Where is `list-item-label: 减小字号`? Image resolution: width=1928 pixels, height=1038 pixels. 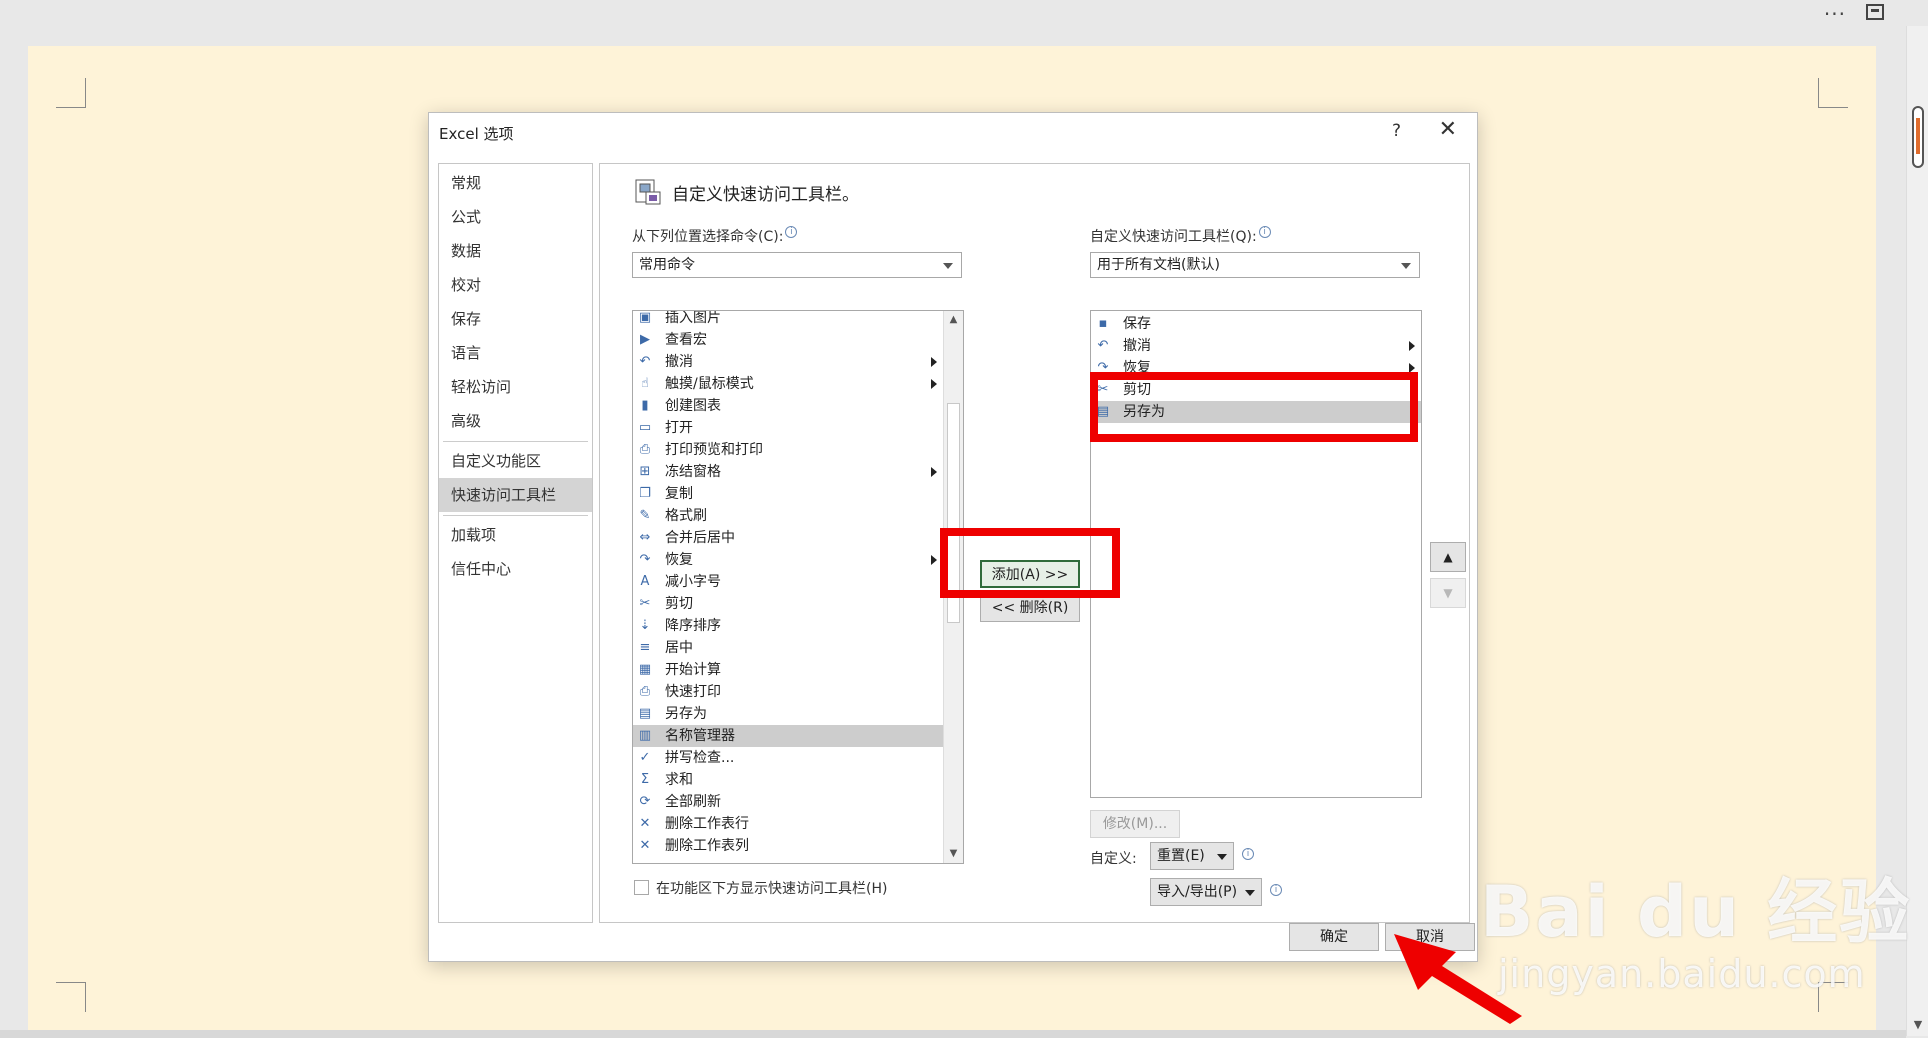 list-item-label: 减小字号 is located at coordinates (693, 582).